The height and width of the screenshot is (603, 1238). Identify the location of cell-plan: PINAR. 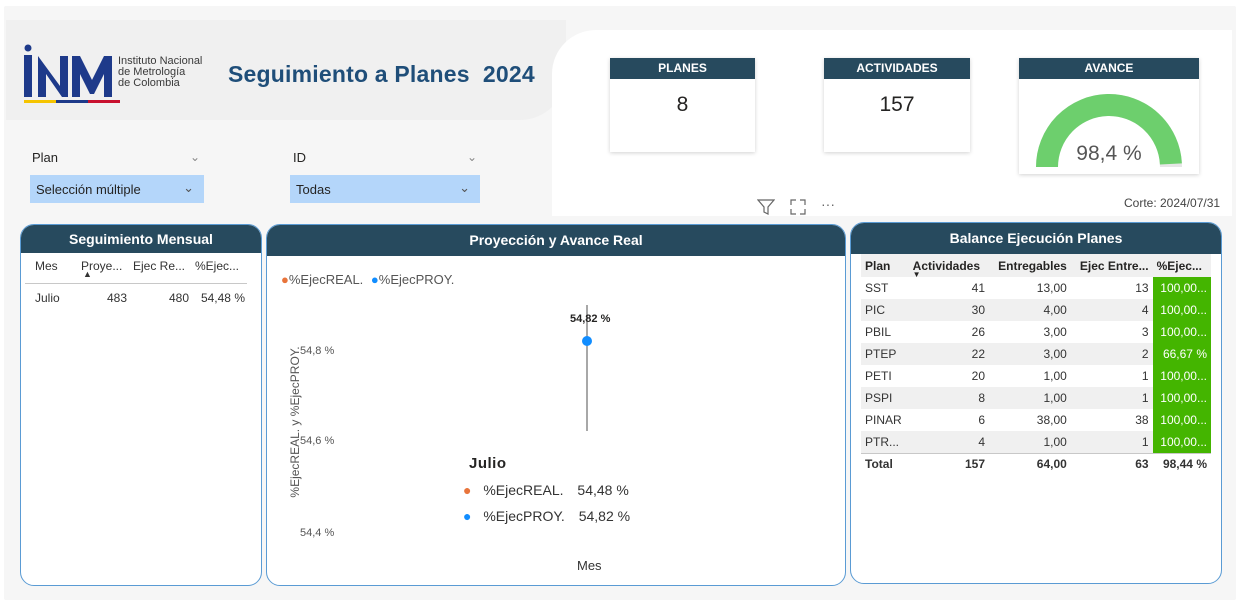
(883, 420).